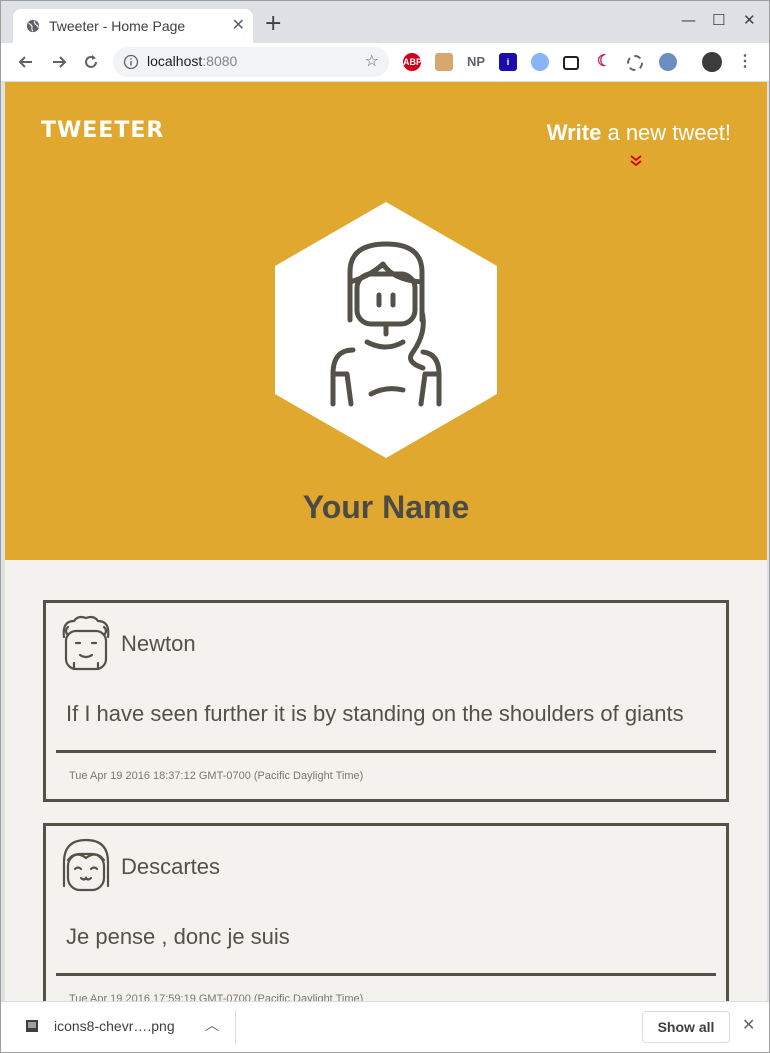  I want to click on site-logo: TWEETER, so click(102, 130).